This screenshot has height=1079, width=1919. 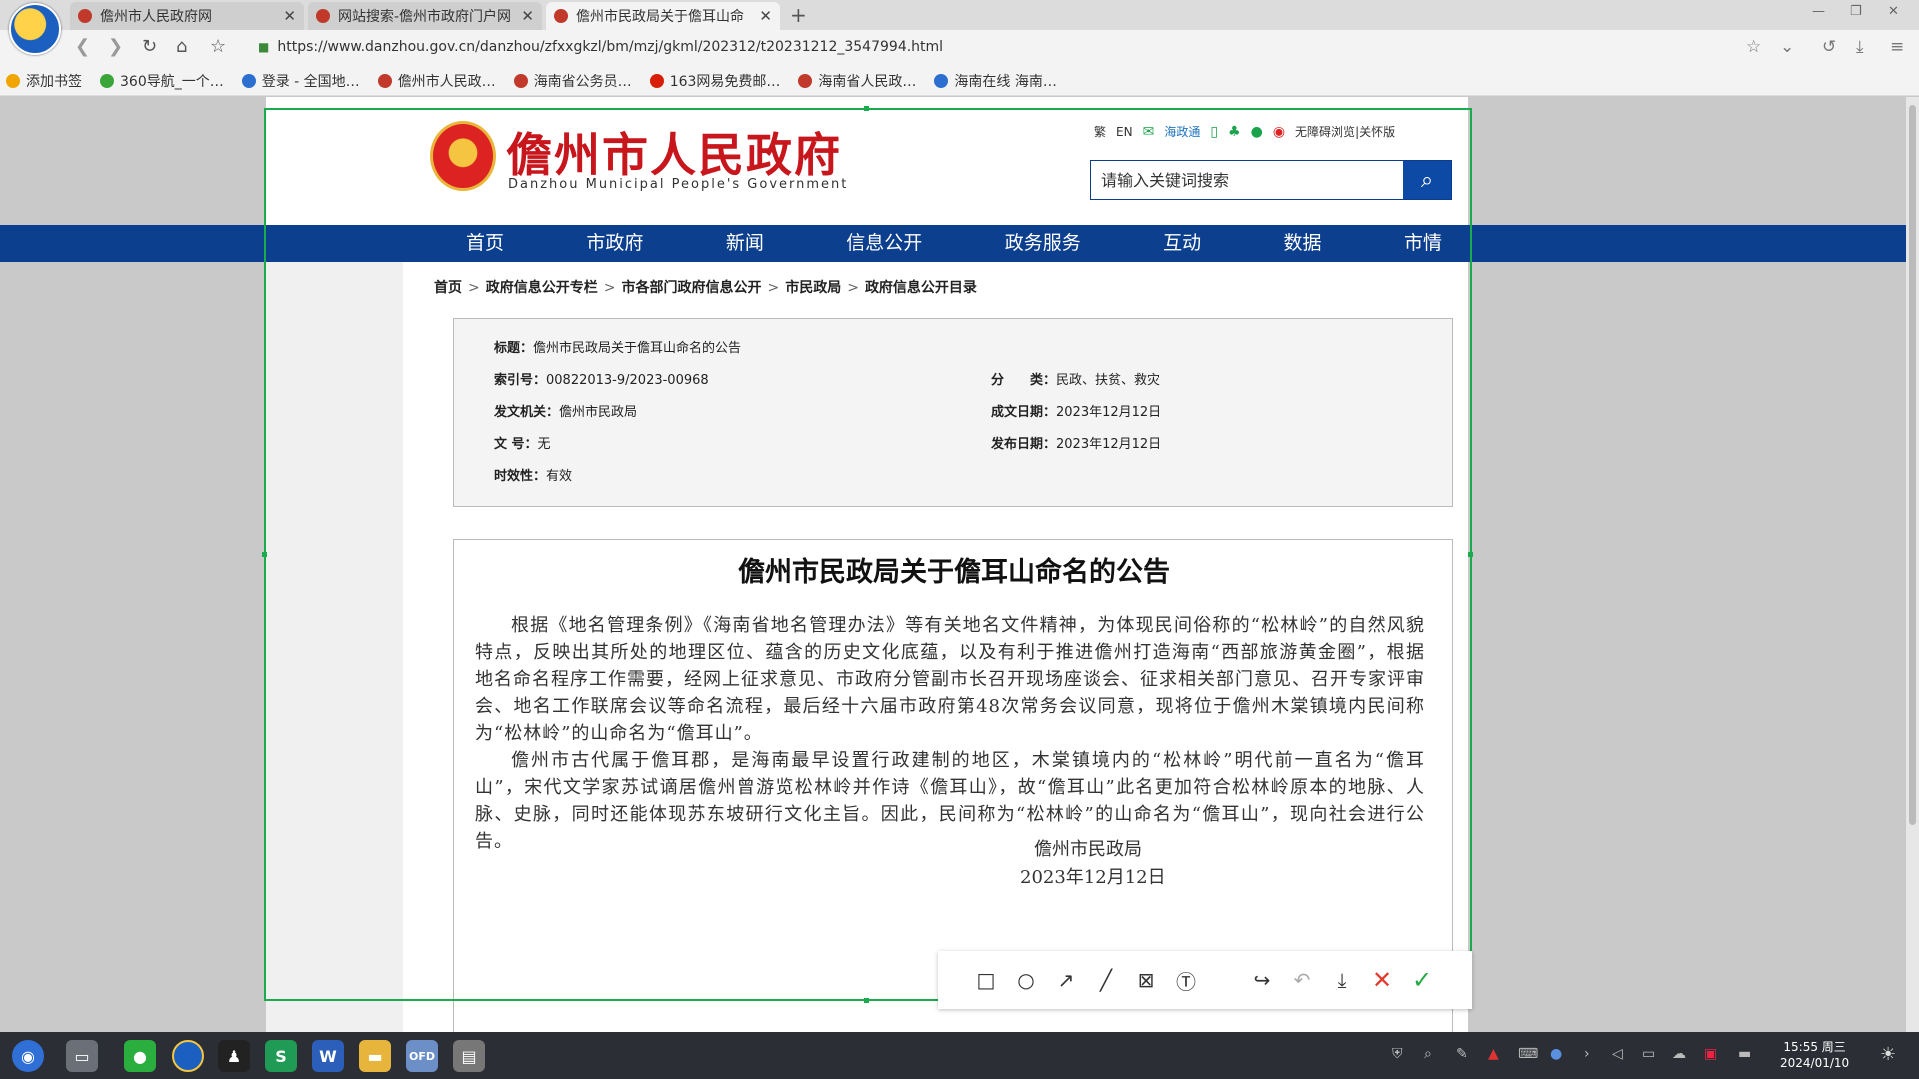 I want to click on breadcrumb-item: 市民政局, so click(x=813, y=288).